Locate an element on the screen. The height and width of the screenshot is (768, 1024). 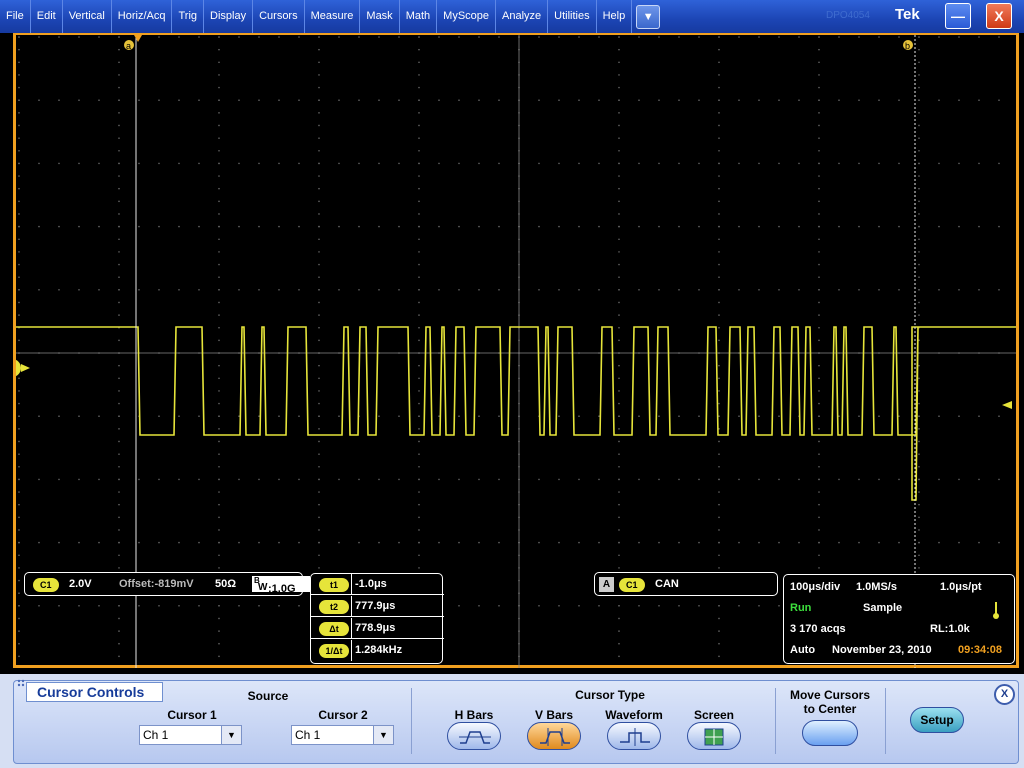
hbars-icon is located at coordinates (475, 737).